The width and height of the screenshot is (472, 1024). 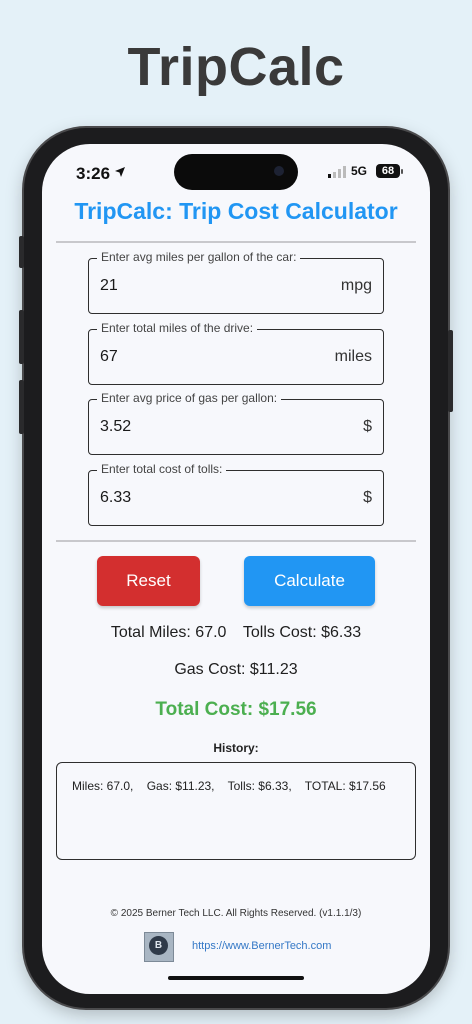 What do you see at coordinates (168, 632) in the screenshot?
I see `total-miles-result: Total Miles: 67.0` at bounding box center [168, 632].